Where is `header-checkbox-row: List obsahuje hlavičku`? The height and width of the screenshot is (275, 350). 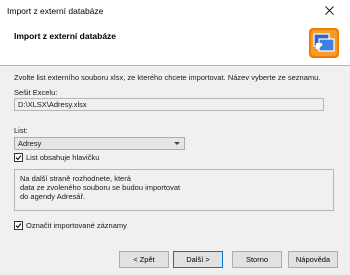 header-checkbox-row: List obsahuje hlavičku is located at coordinates (56, 157).